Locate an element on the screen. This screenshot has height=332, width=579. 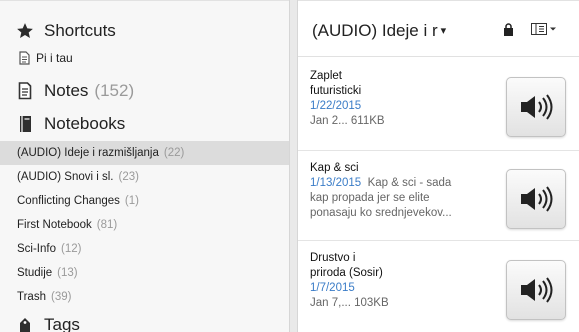
notes-label: Notes is located at coordinates (66, 90).